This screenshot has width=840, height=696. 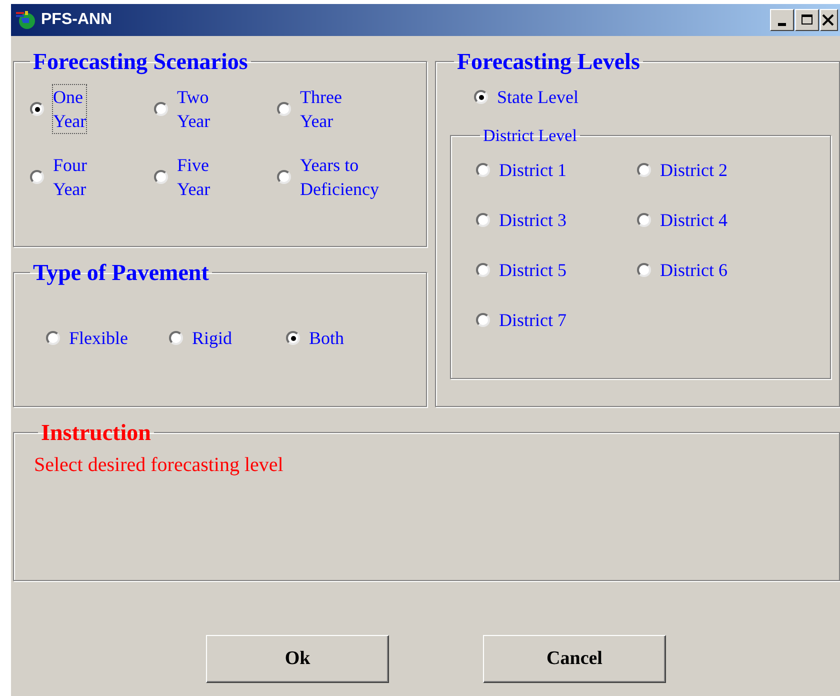 I want to click on radio-label: Five Year, so click(x=193, y=177).